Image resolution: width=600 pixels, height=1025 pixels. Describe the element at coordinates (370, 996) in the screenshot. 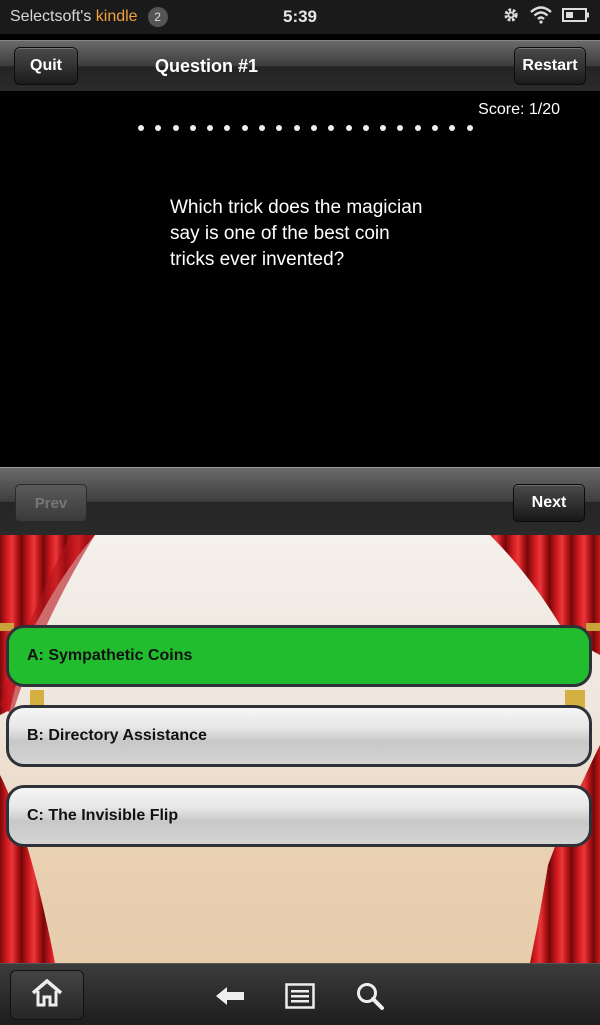

I see `search-icon` at that location.